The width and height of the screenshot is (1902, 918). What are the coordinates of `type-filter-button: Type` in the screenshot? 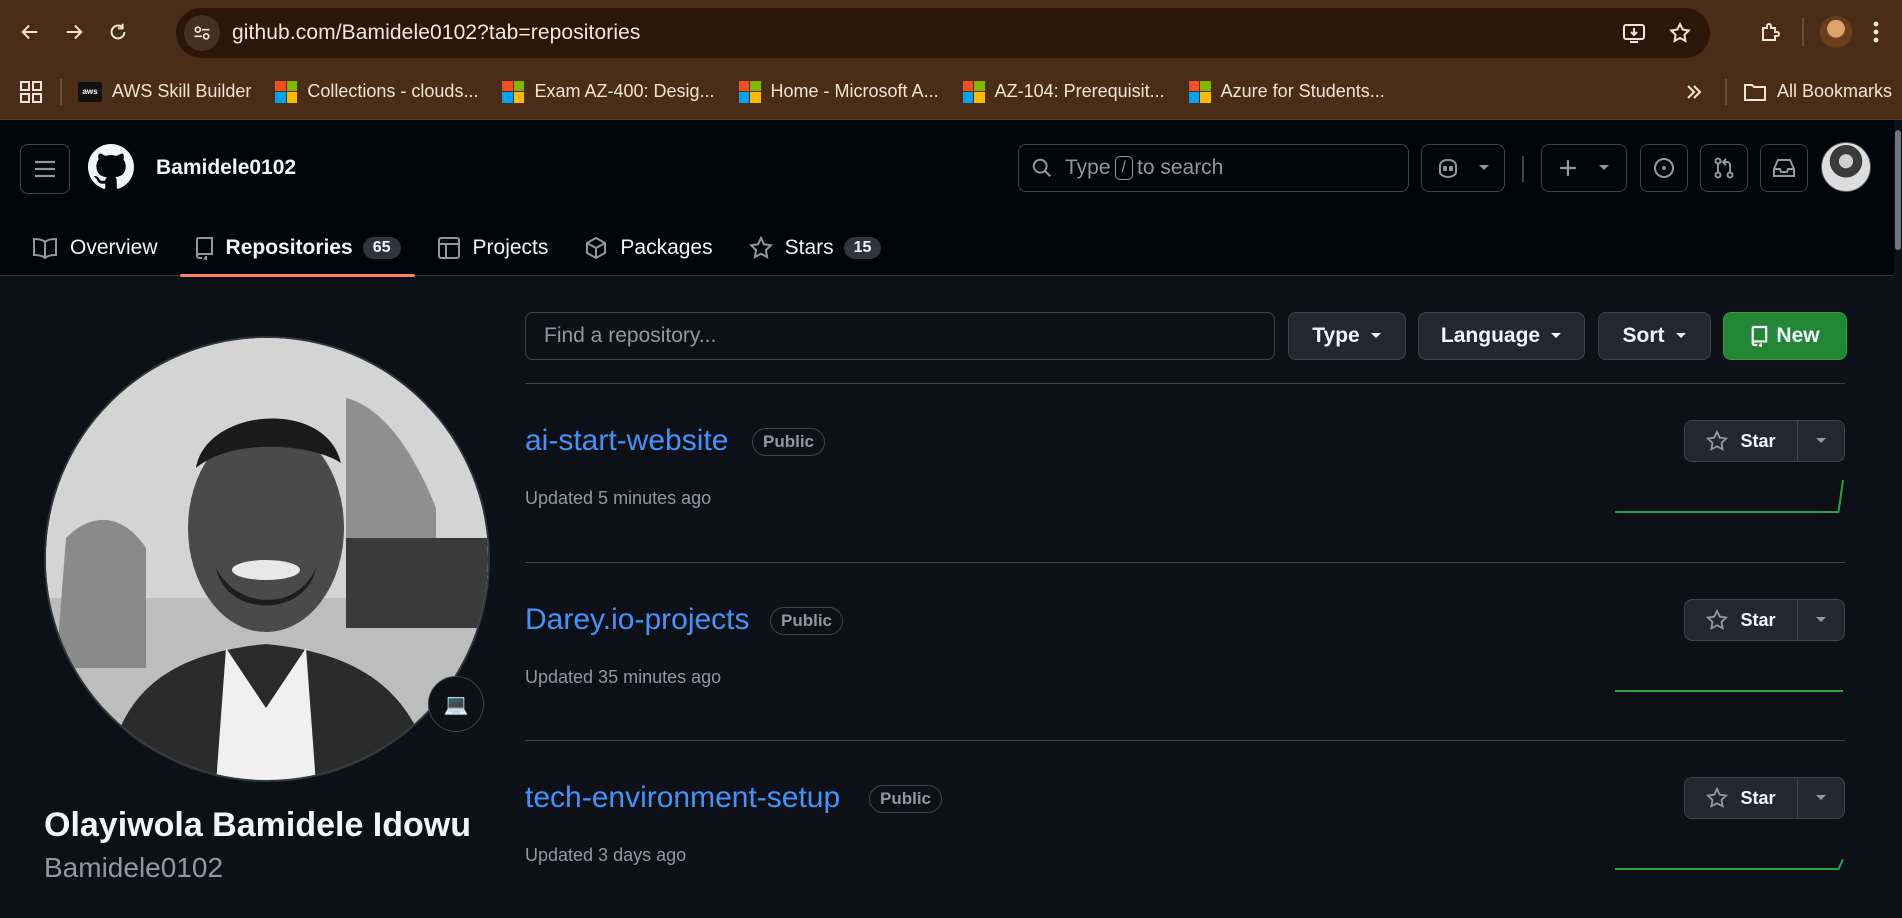 It's located at (1347, 336).